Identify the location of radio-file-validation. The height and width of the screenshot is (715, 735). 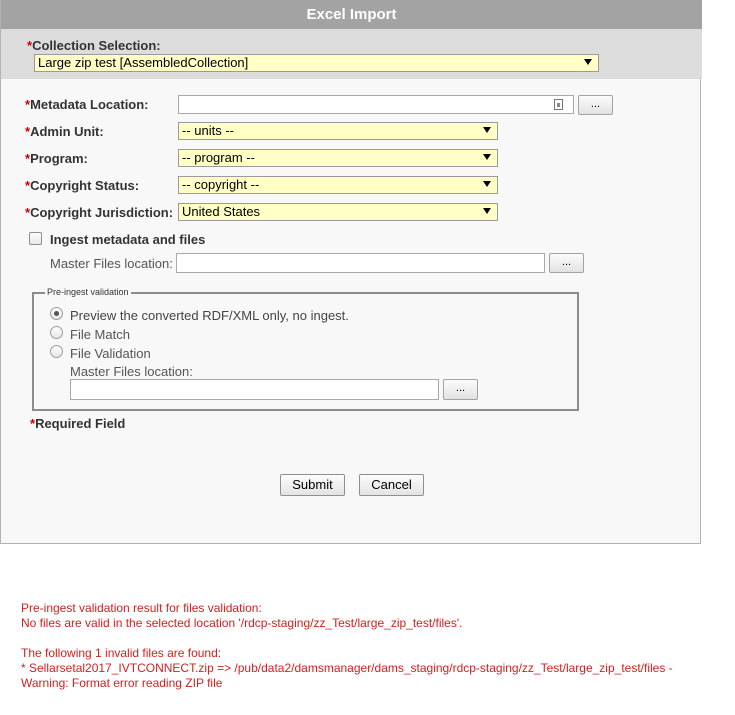
(56, 351).